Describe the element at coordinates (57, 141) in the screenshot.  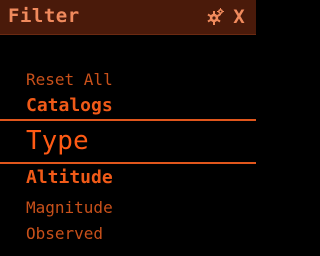
I see `menu-item-type: Type` at that location.